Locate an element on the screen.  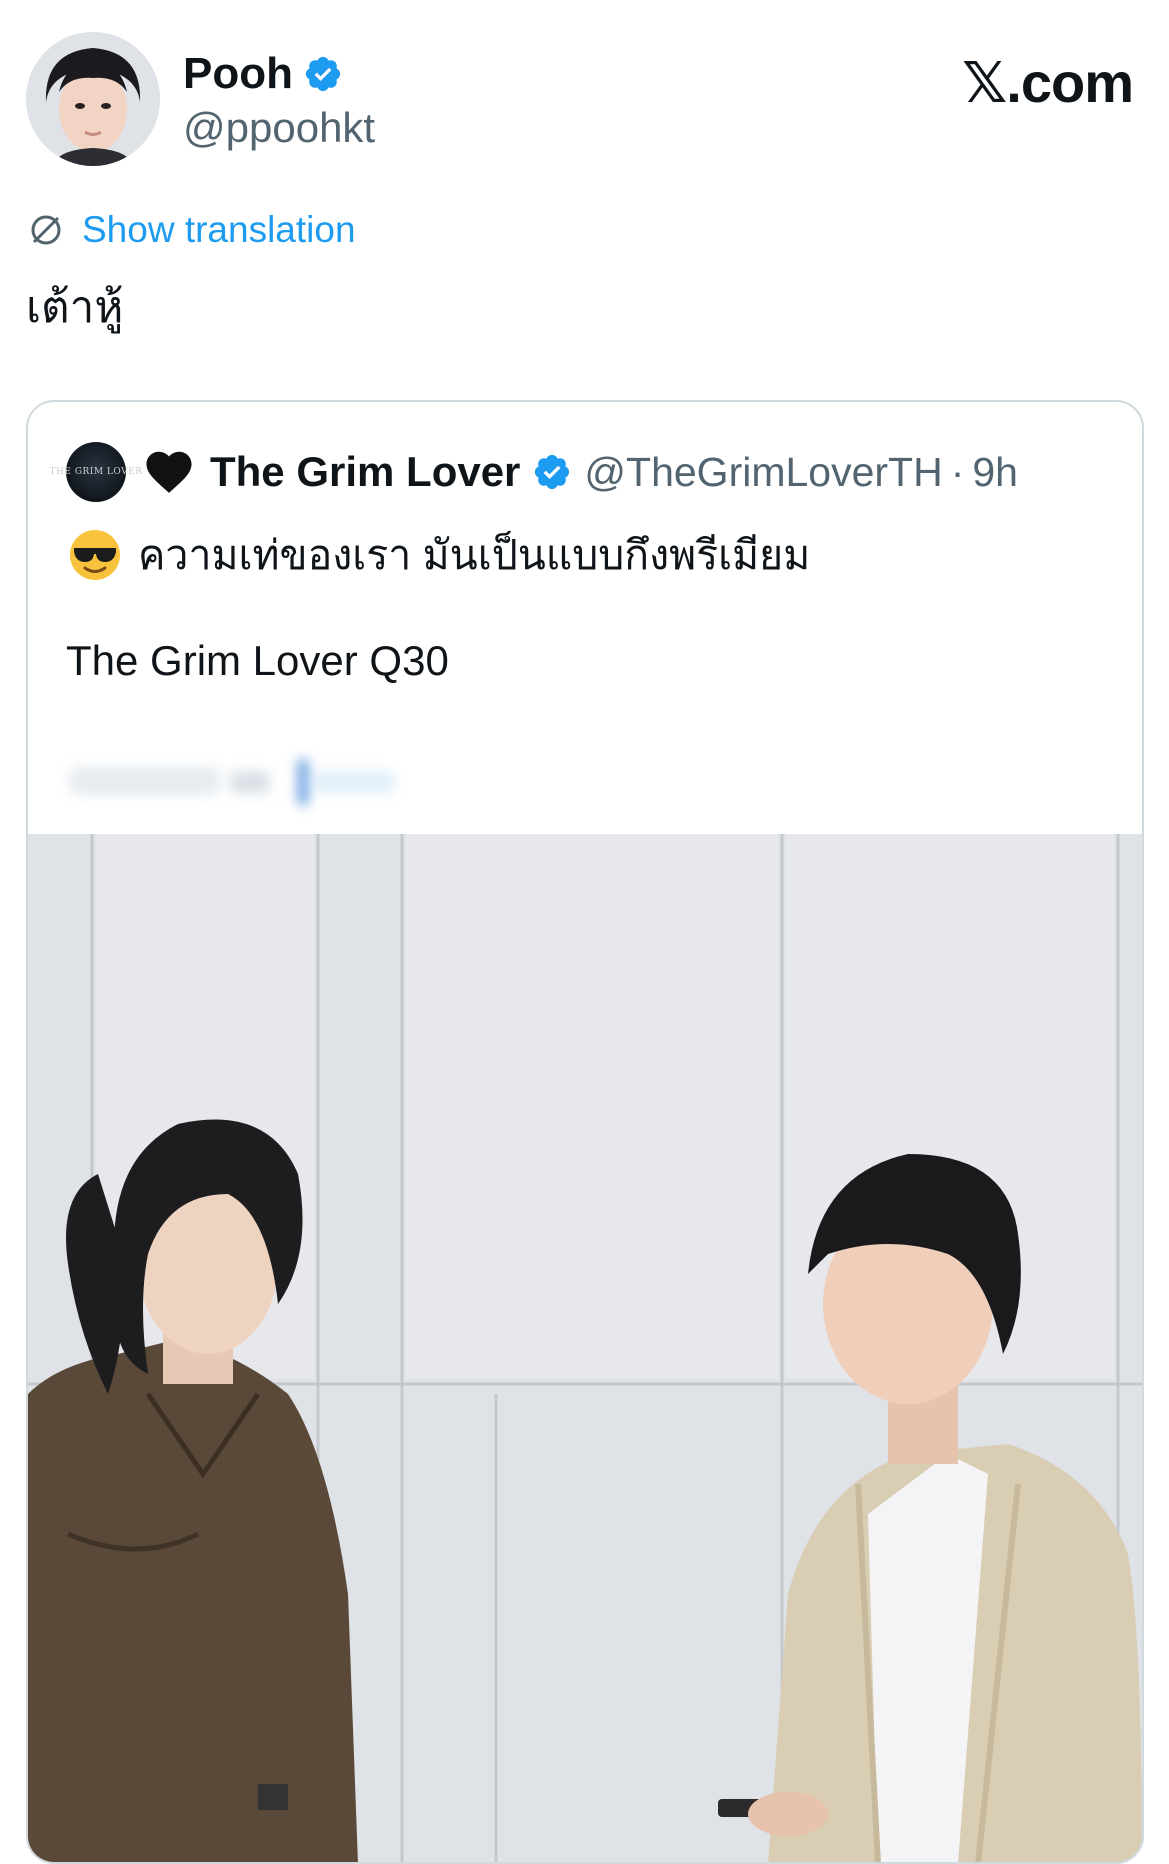
show-translation-label: Show translation is located at coordinates (219, 229).